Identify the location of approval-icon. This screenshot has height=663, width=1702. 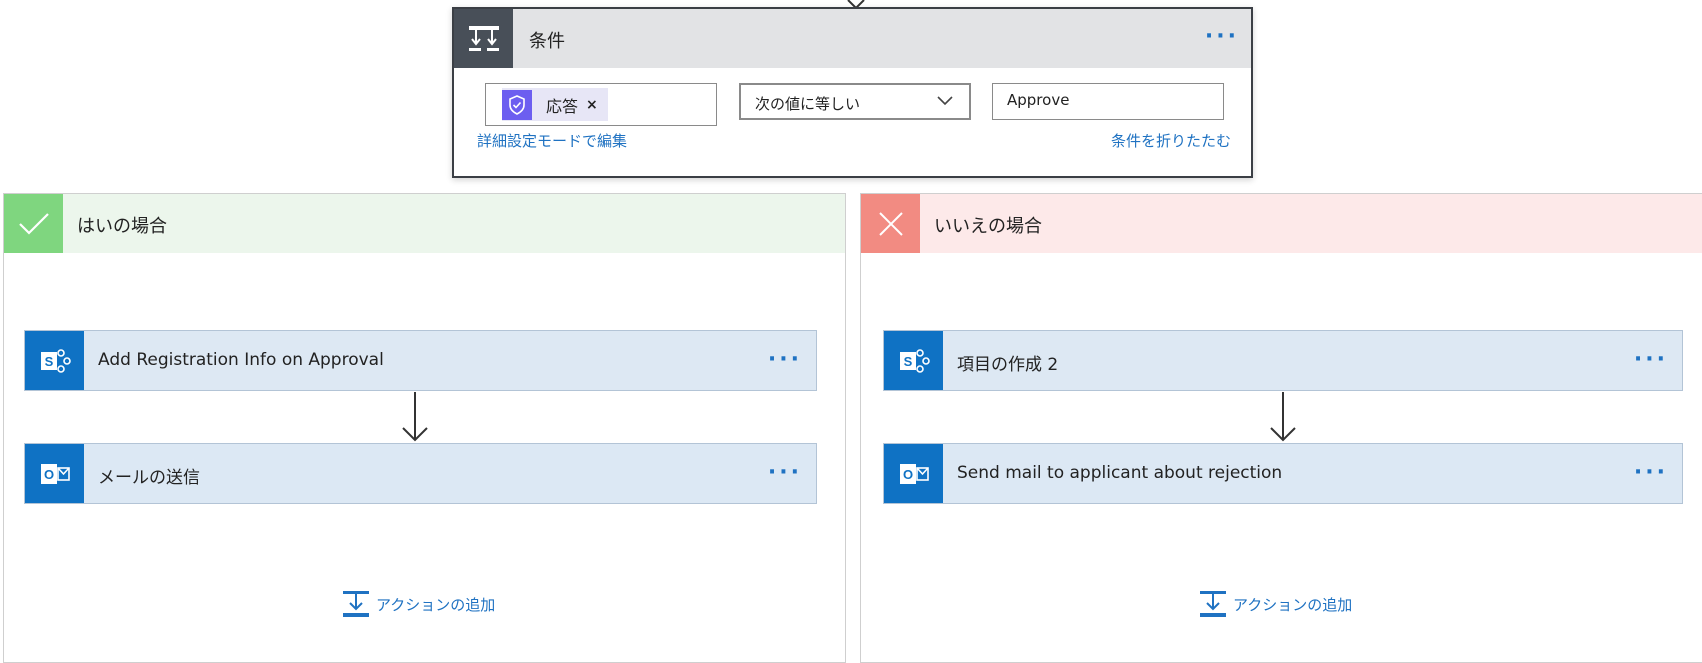
(517, 104).